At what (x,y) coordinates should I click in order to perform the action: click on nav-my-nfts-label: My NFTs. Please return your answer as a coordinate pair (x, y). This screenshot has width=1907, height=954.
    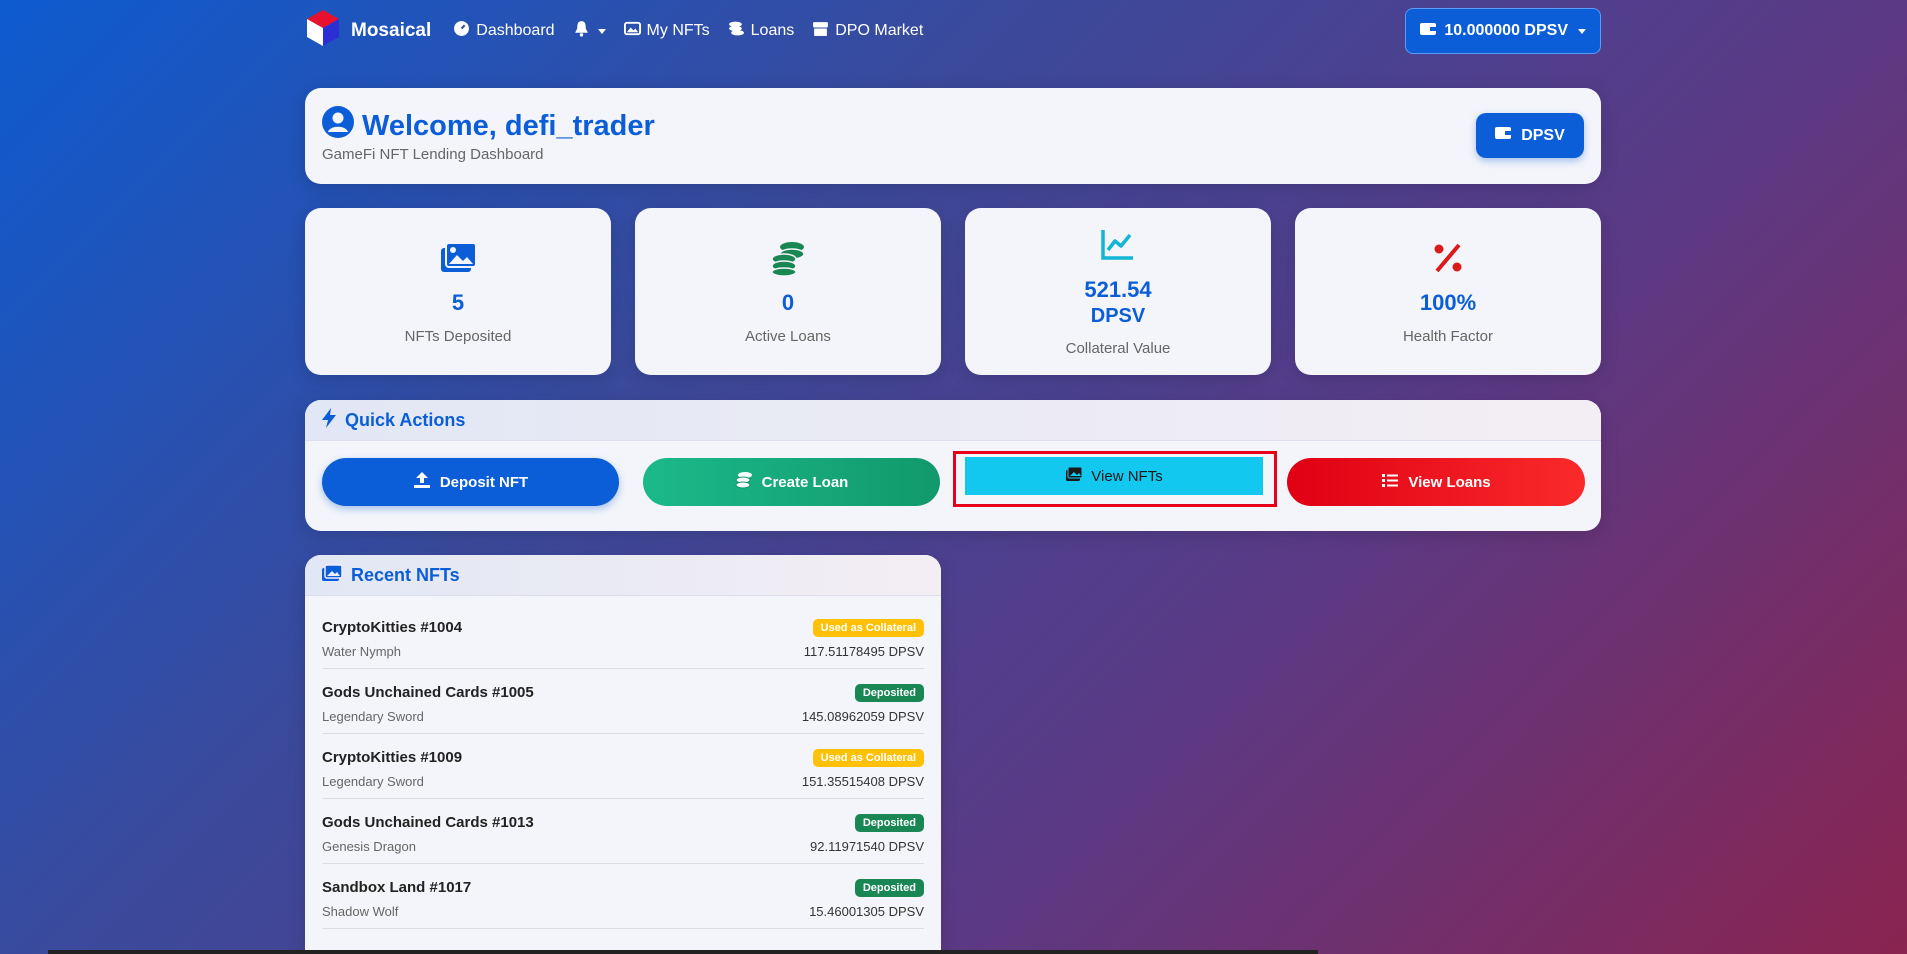
    Looking at the image, I should click on (678, 30).